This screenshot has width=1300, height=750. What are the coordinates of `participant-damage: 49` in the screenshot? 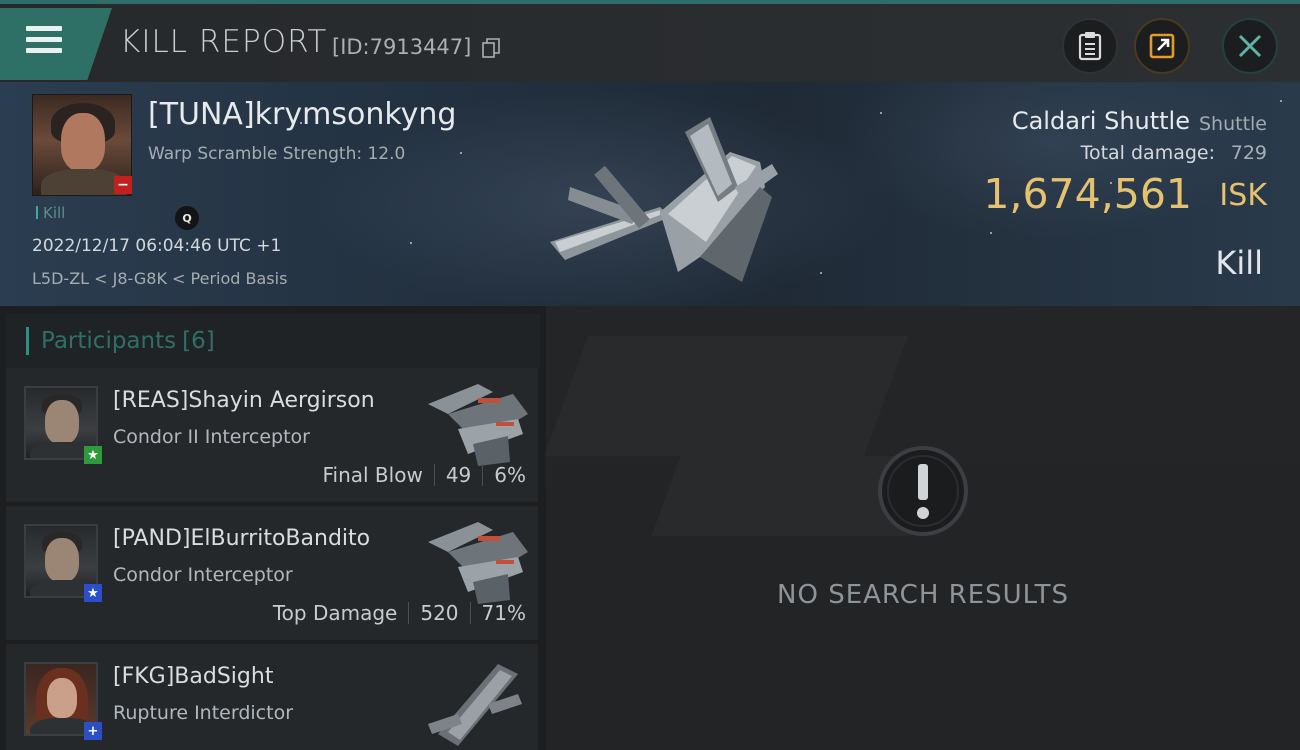 It's located at (458, 475).